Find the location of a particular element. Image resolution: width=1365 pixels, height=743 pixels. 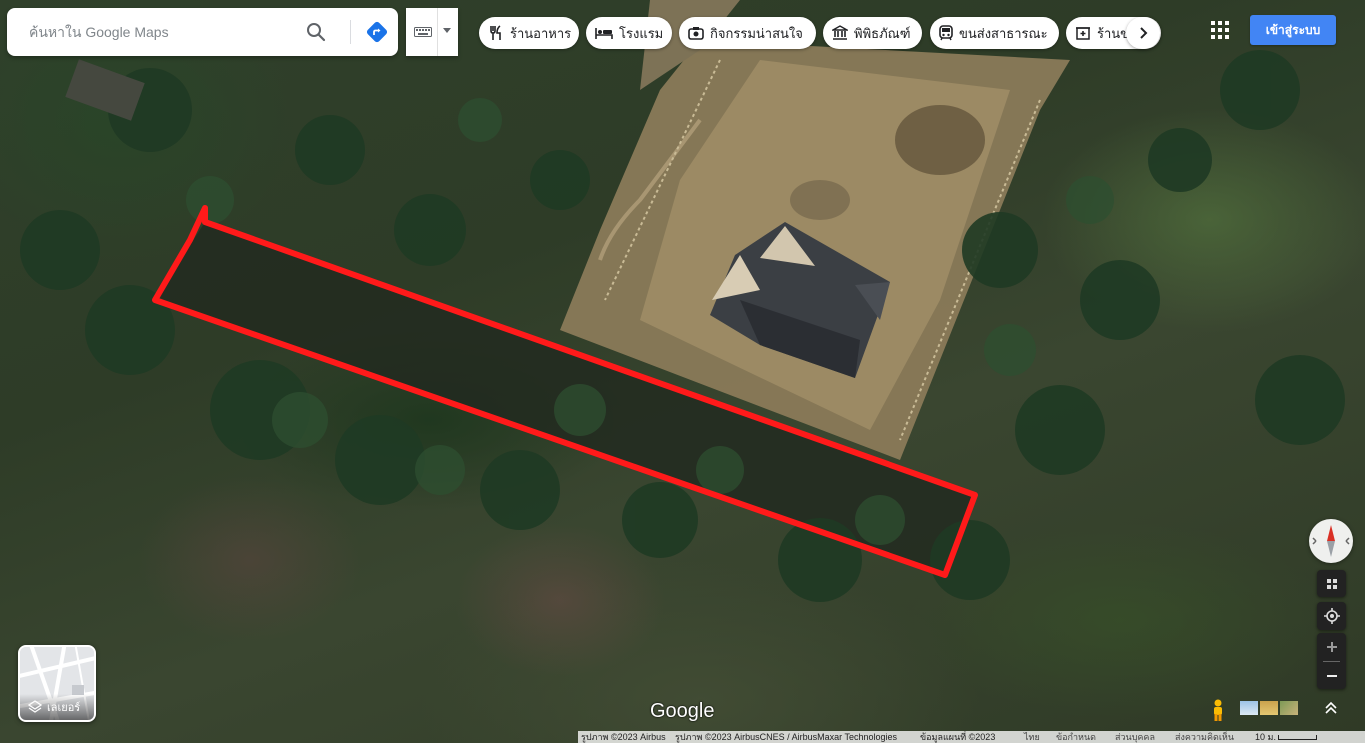

restaurant-icon is located at coordinates (495, 32).